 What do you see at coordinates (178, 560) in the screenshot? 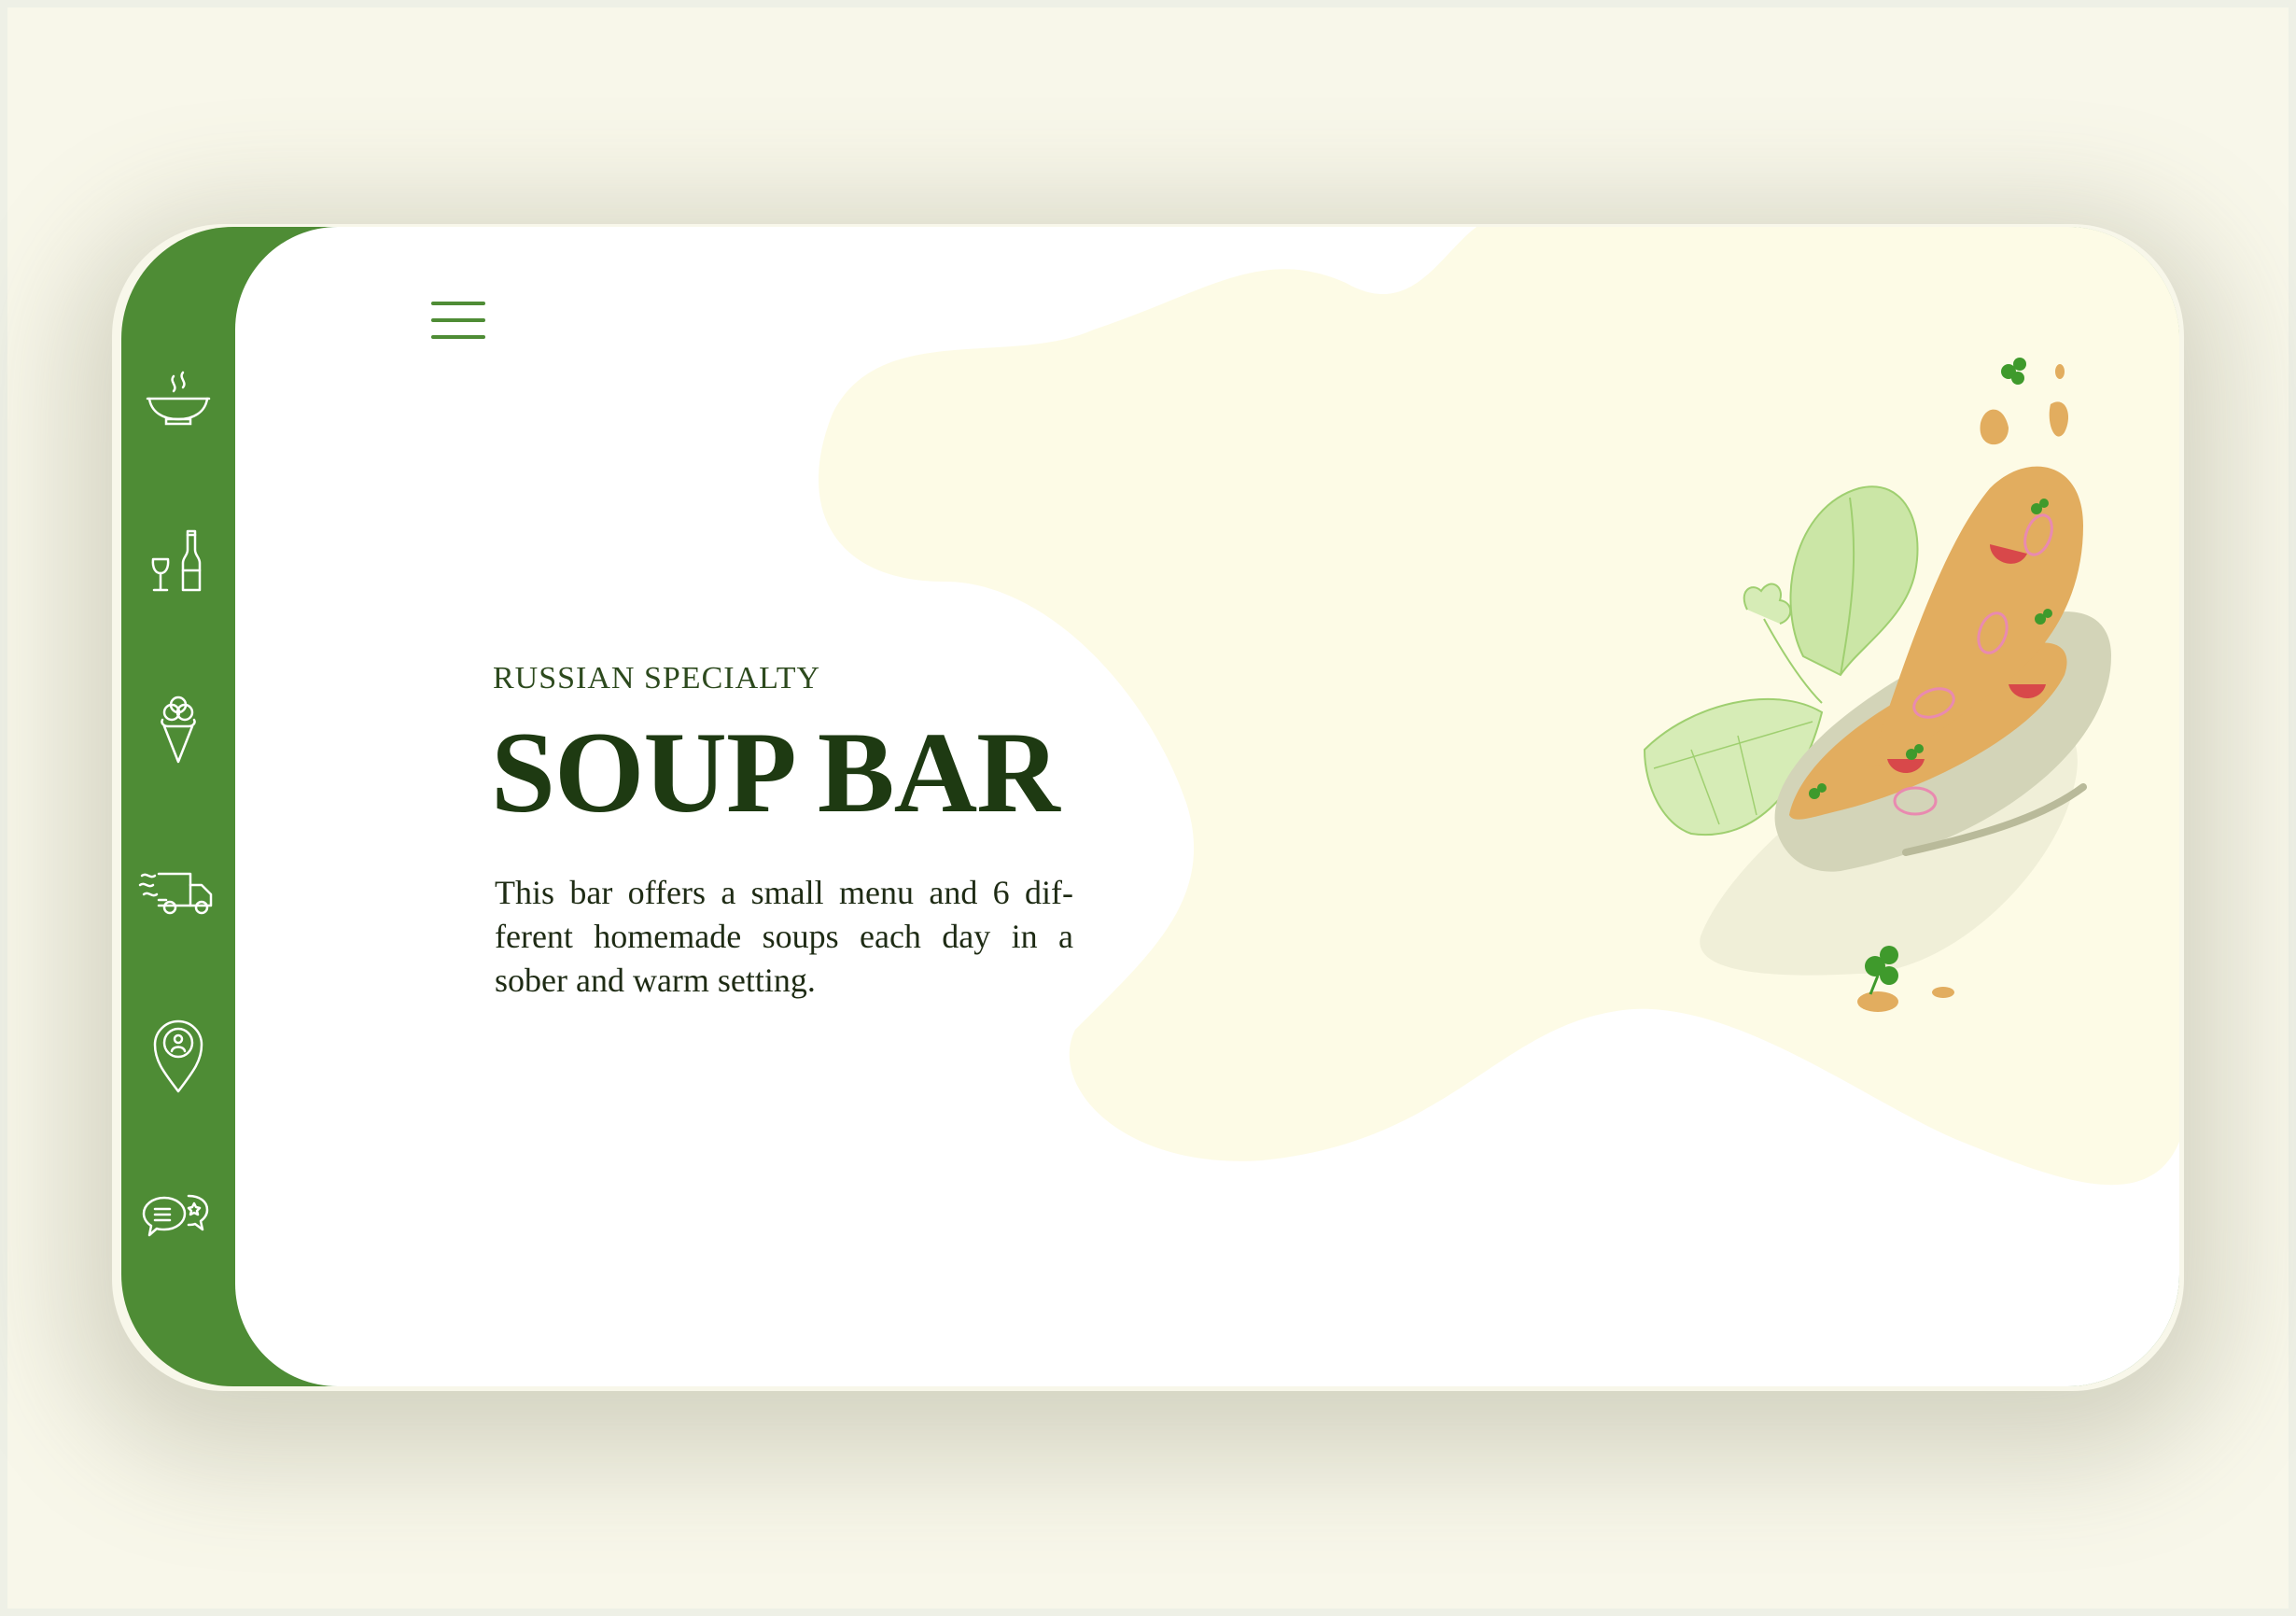
I see `wine-icon` at bounding box center [178, 560].